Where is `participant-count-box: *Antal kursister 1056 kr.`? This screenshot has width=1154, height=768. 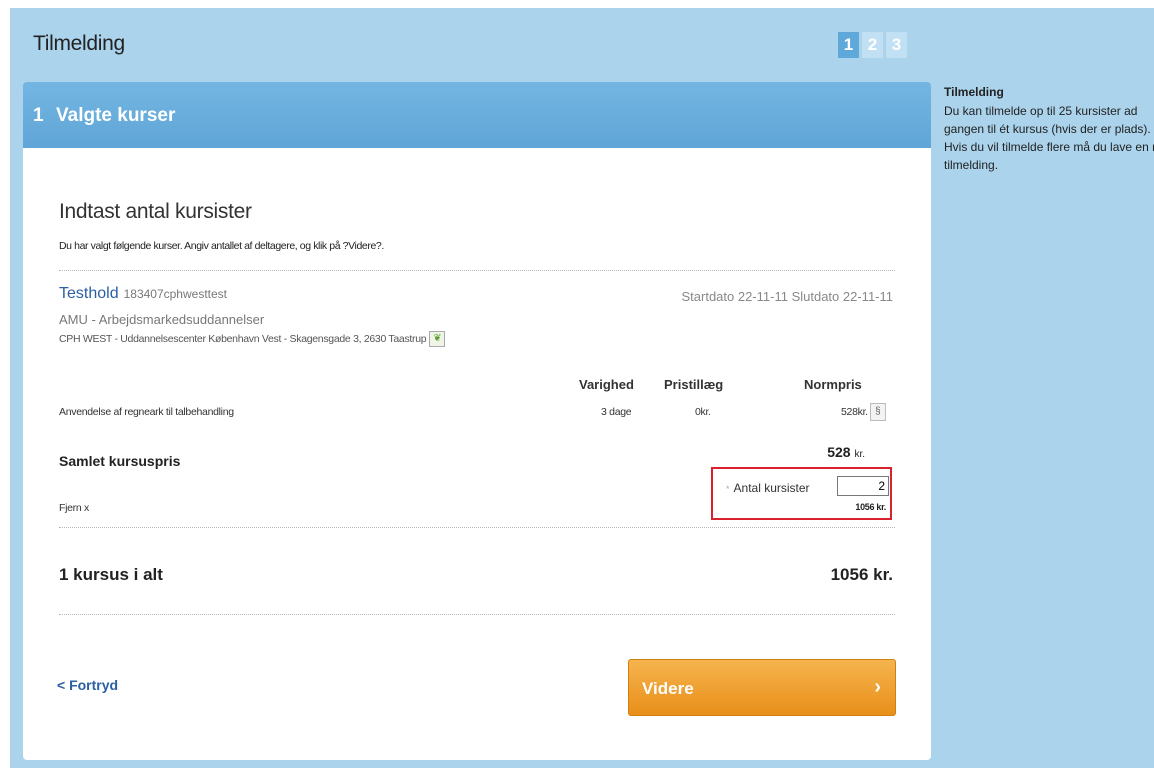
participant-count-box: *Antal kursister 1056 kr. is located at coordinates (801, 493).